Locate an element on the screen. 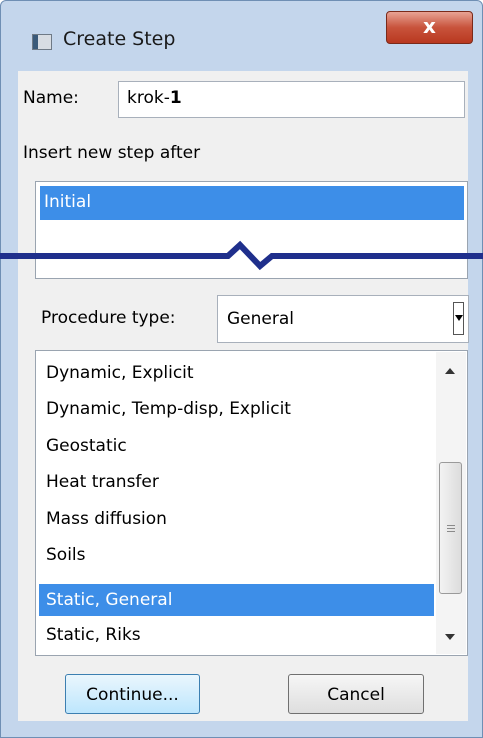 This screenshot has width=483, height=738. procedure-item: Soils is located at coordinates (237, 555).